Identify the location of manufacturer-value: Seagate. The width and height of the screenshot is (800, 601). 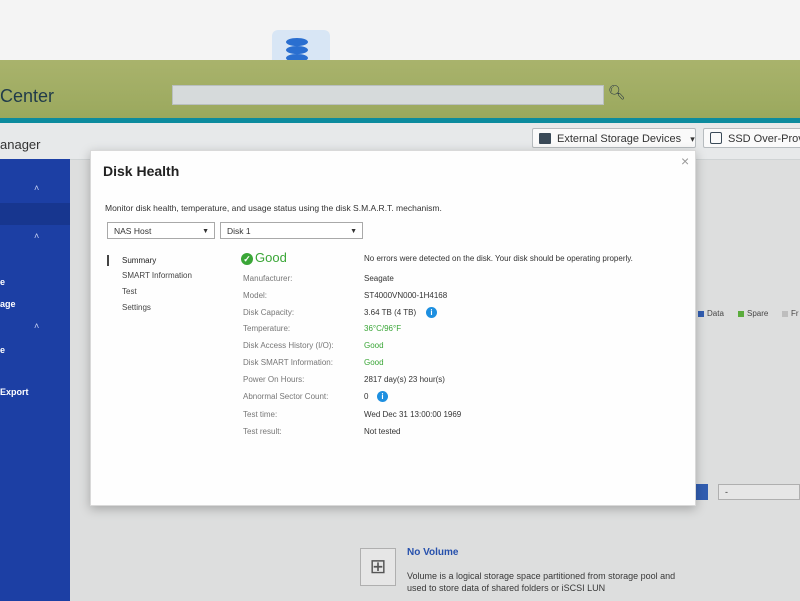
(379, 278).